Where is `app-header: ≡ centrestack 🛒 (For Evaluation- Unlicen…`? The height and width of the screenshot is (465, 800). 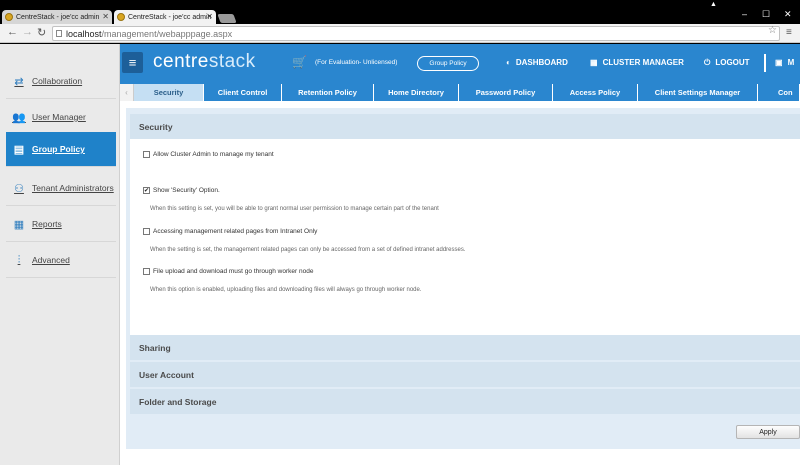
app-header: ≡ centrestack 🛒 (For Evaluation- Unlicen… is located at coordinates (460, 64).